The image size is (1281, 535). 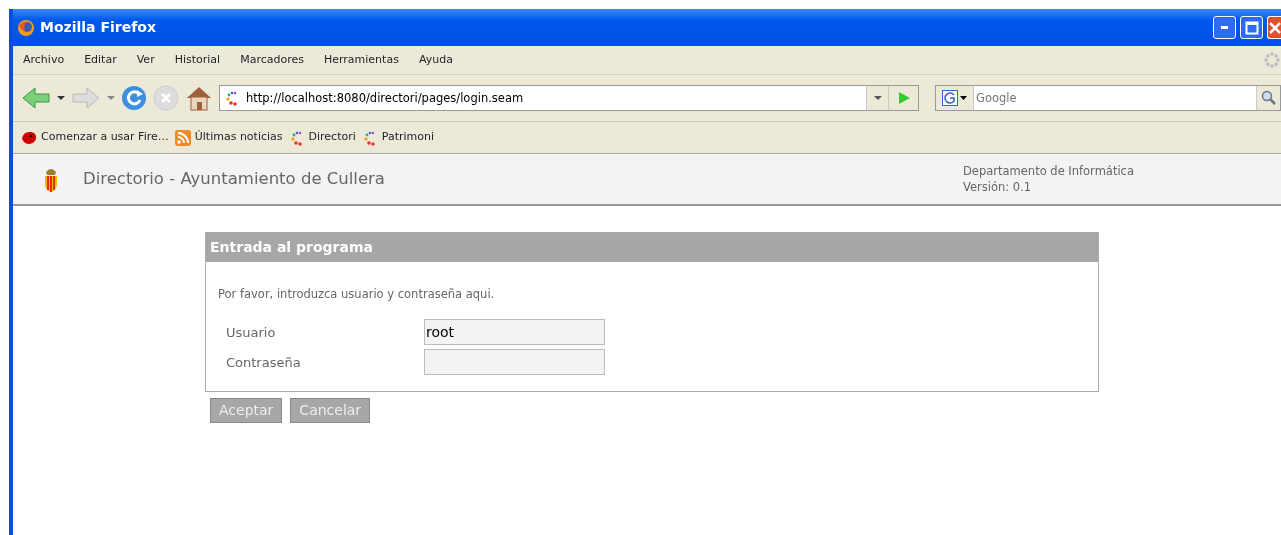 What do you see at coordinates (182, 137) in the screenshot?
I see `rss-icon` at bounding box center [182, 137].